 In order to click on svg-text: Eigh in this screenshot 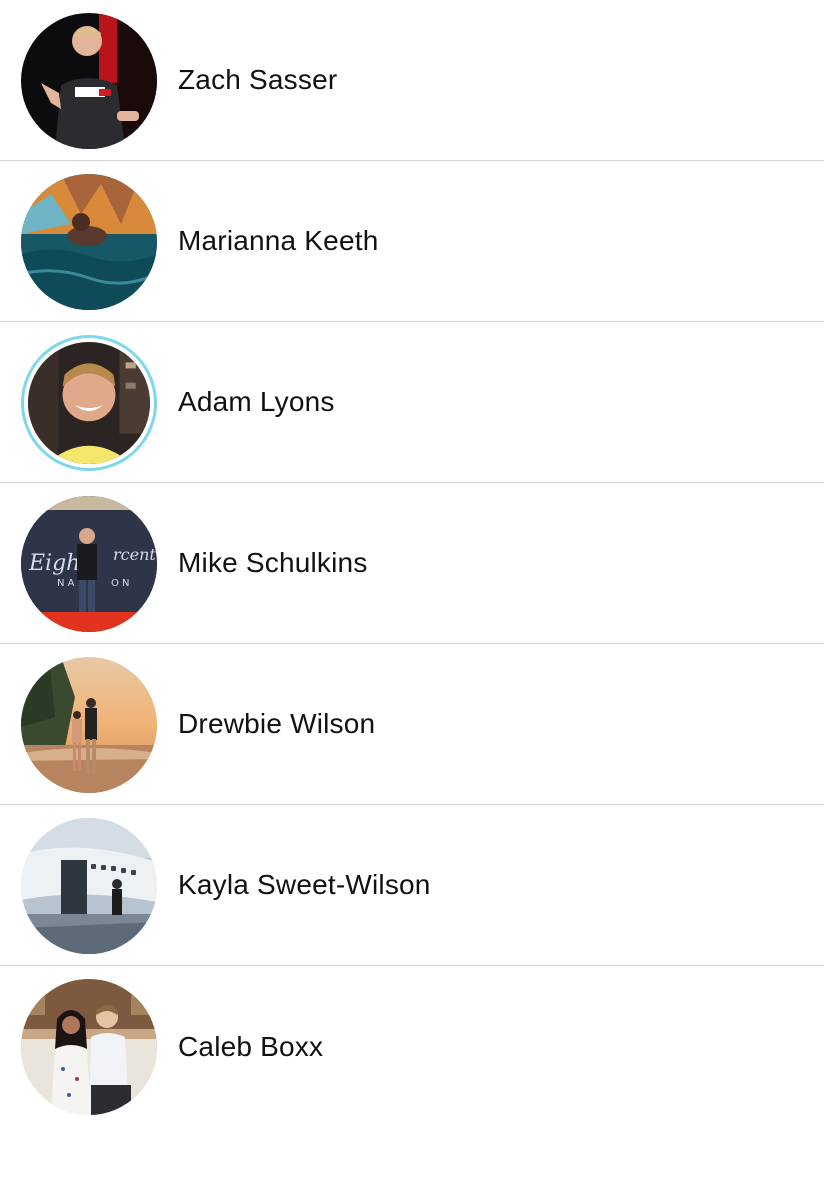, I will do `click(54, 563)`.